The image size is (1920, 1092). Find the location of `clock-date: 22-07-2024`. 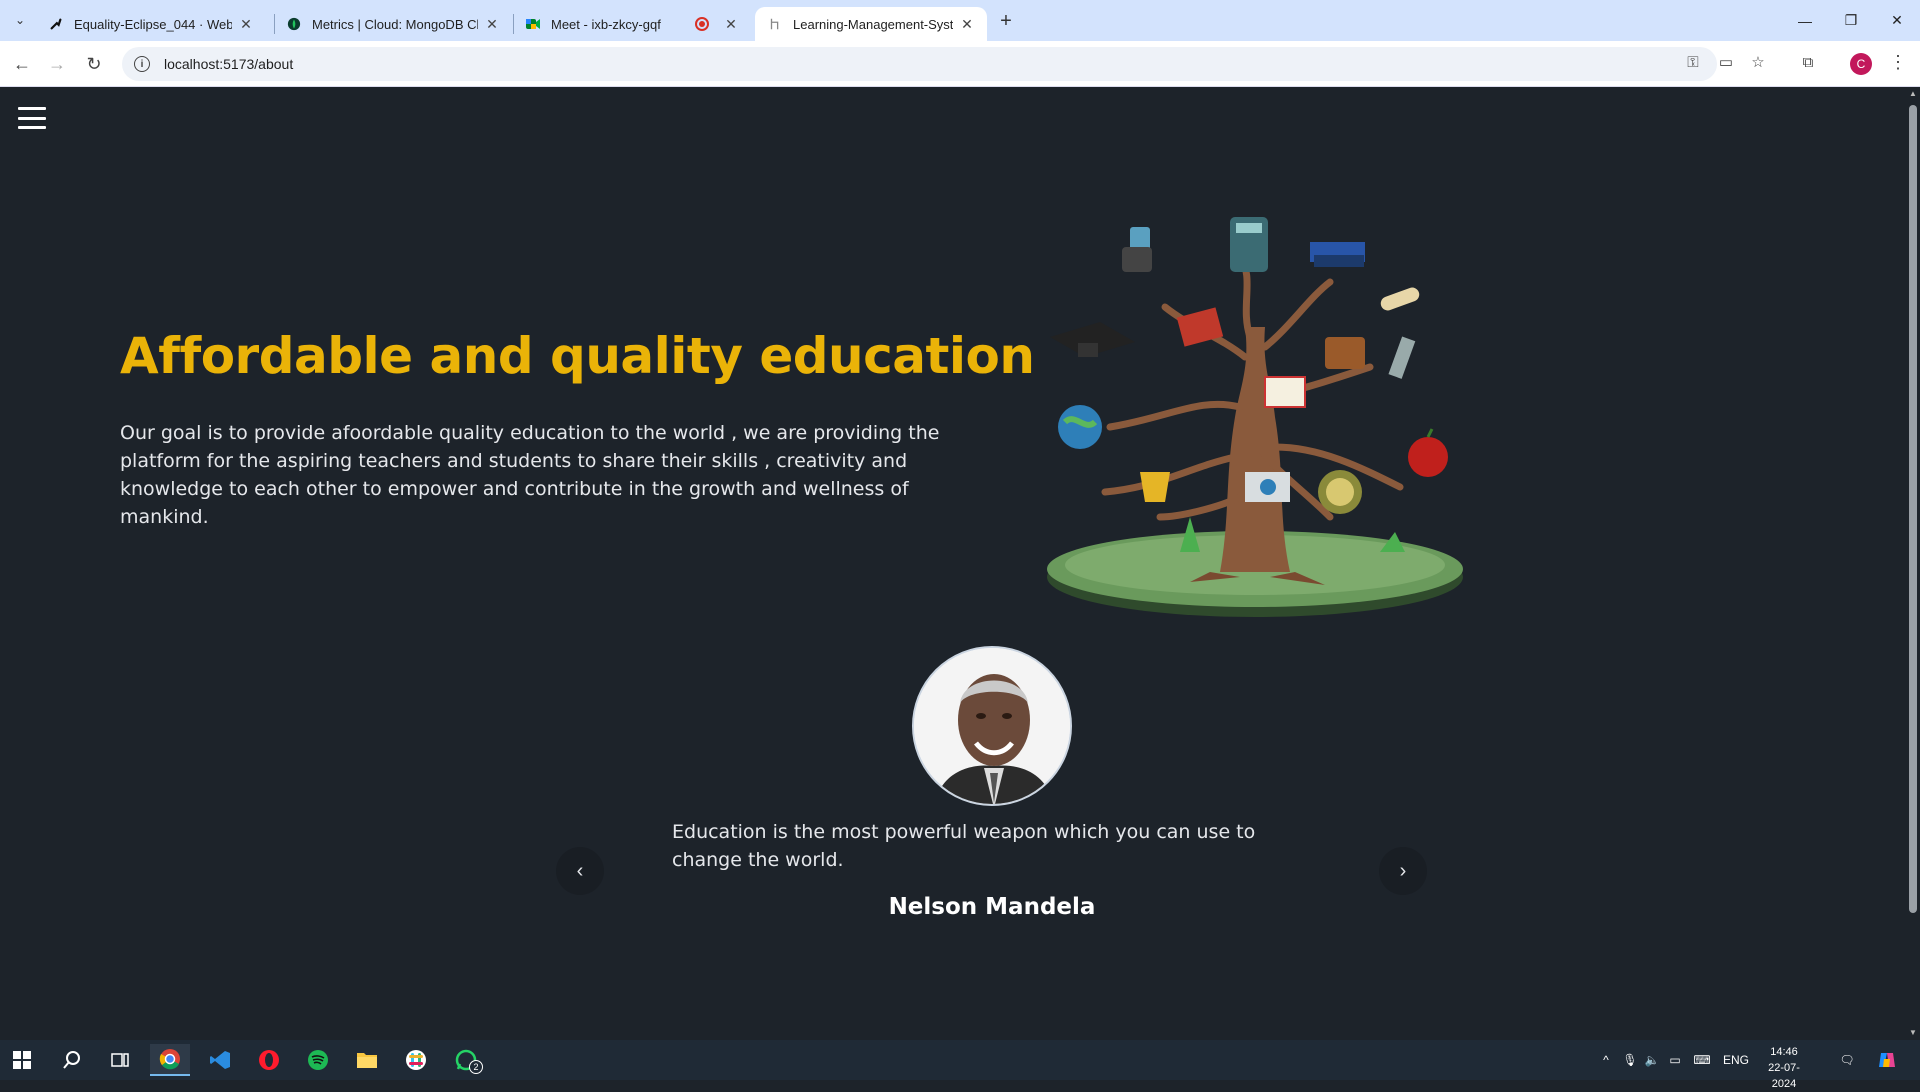

clock-date: 22-07-2024 is located at coordinates (1784, 1076).